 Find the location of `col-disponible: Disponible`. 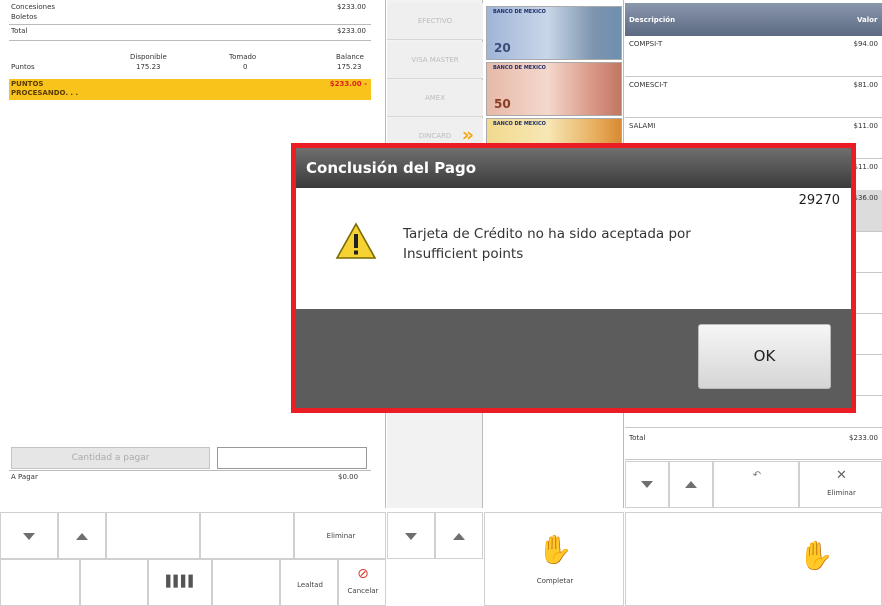

col-disponible: Disponible is located at coordinates (148, 57).